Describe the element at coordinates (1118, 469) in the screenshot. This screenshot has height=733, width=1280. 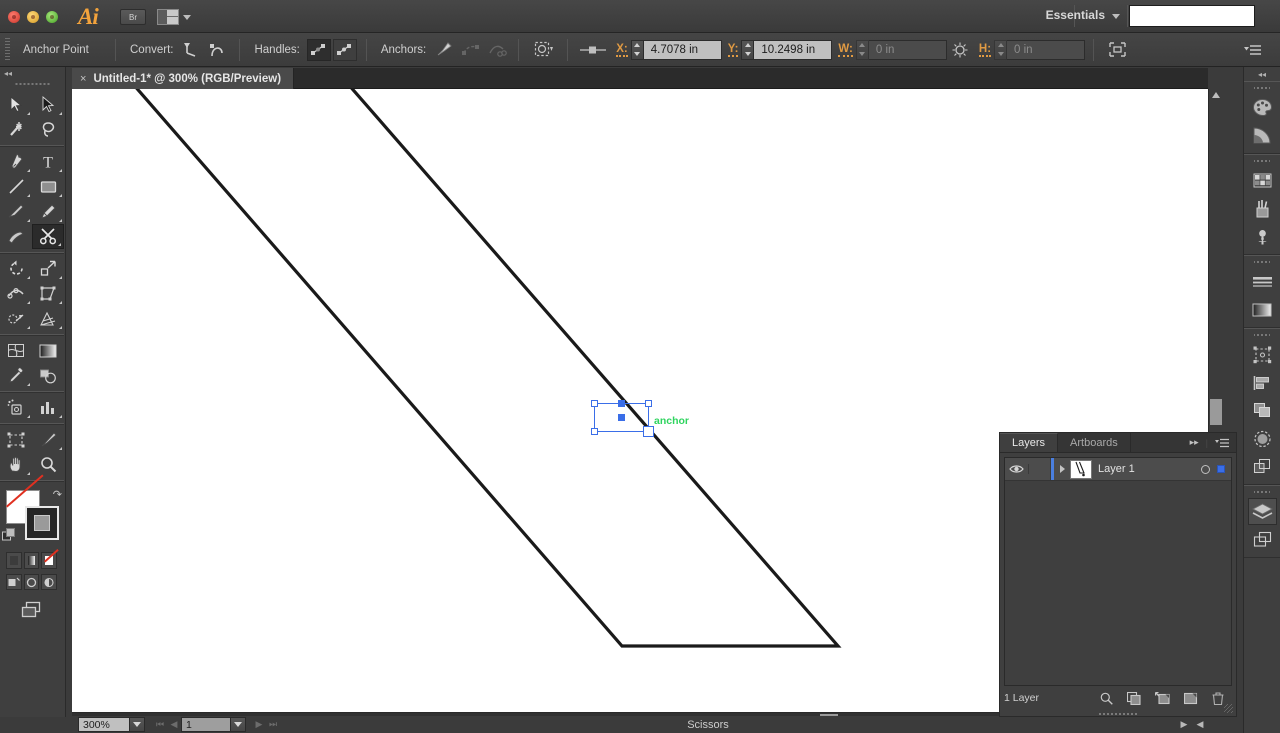
I see `table-row: Layer 1` at that location.